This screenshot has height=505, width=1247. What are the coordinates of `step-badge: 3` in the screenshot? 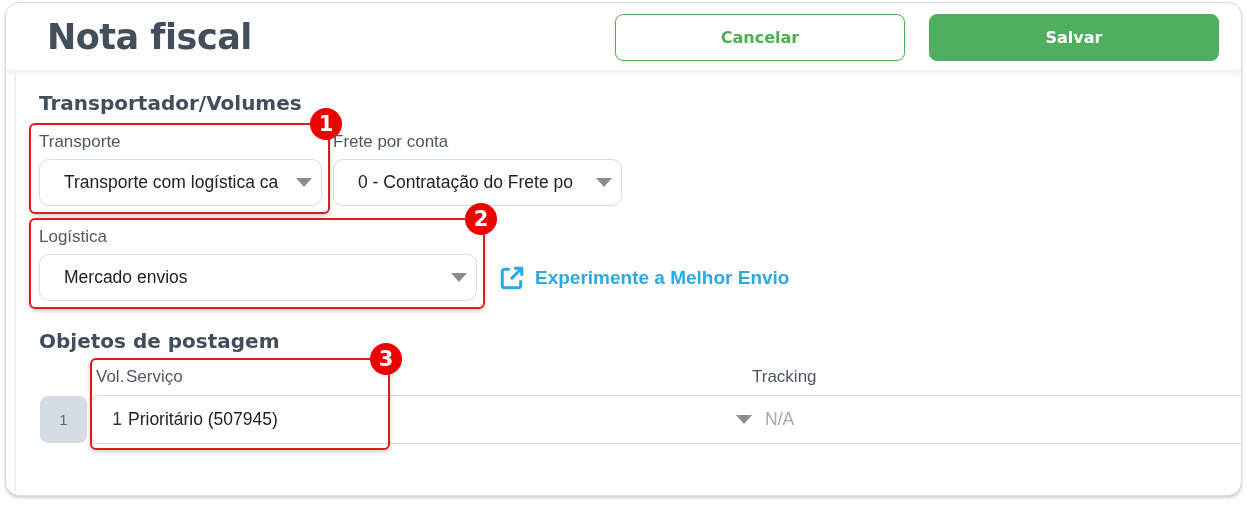 It's located at (386, 359).